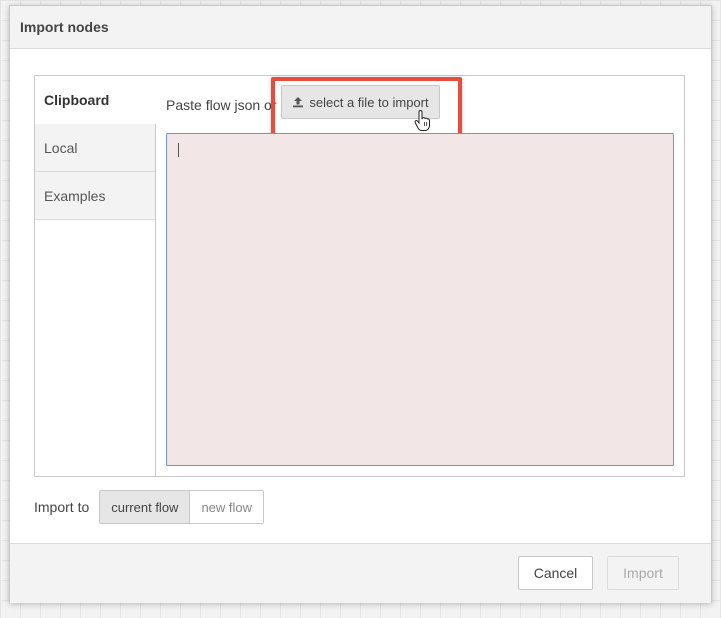 This screenshot has width=721, height=618. What do you see at coordinates (369, 102) in the screenshot?
I see `select-file-label: select a file to import` at bounding box center [369, 102].